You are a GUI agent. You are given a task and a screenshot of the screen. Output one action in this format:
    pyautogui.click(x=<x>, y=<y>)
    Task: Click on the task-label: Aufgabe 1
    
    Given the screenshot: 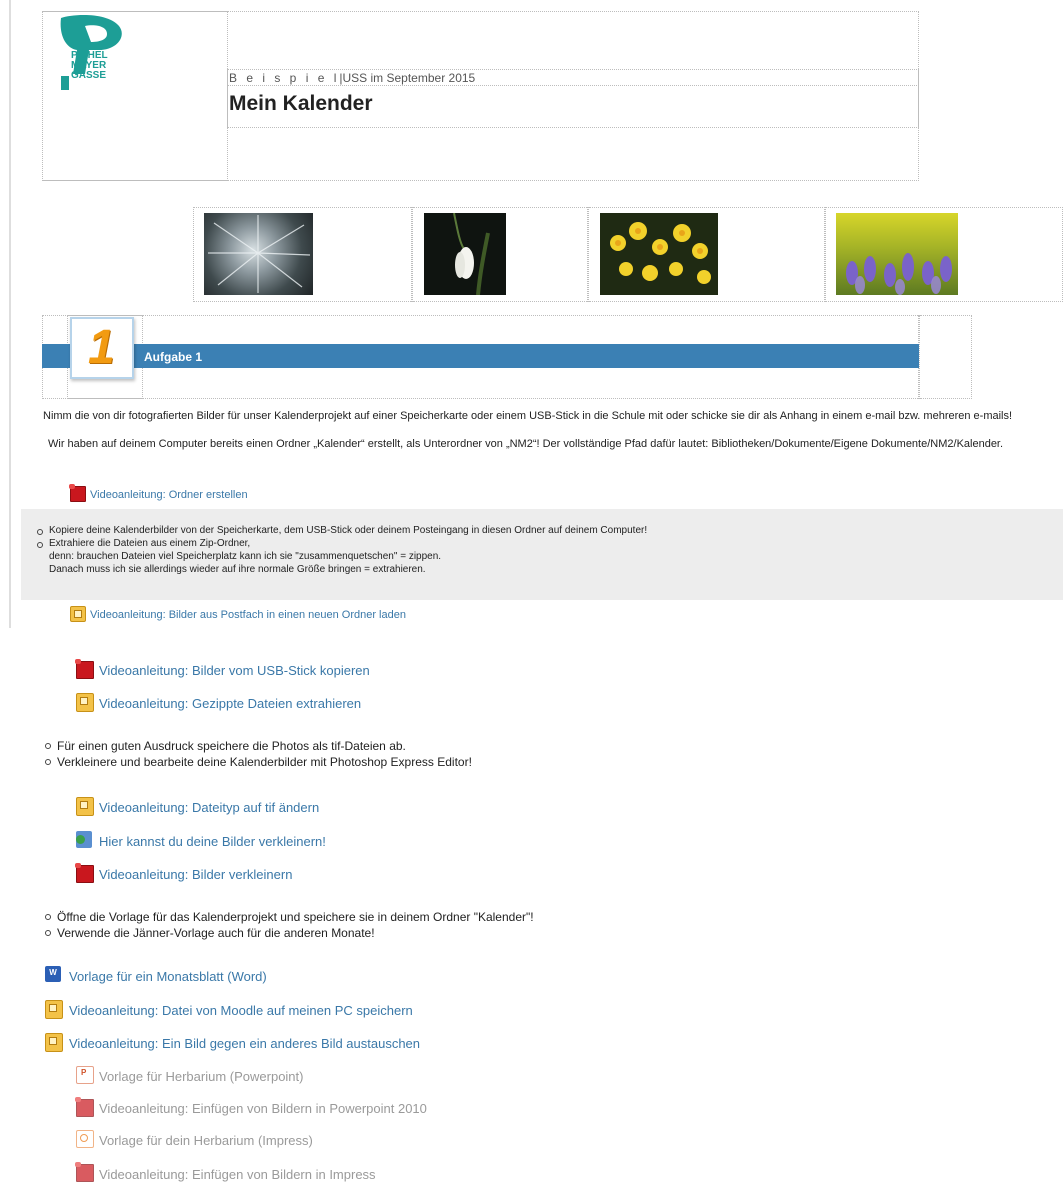 What is the action you would take?
    pyautogui.click(x=173, y=357)
    